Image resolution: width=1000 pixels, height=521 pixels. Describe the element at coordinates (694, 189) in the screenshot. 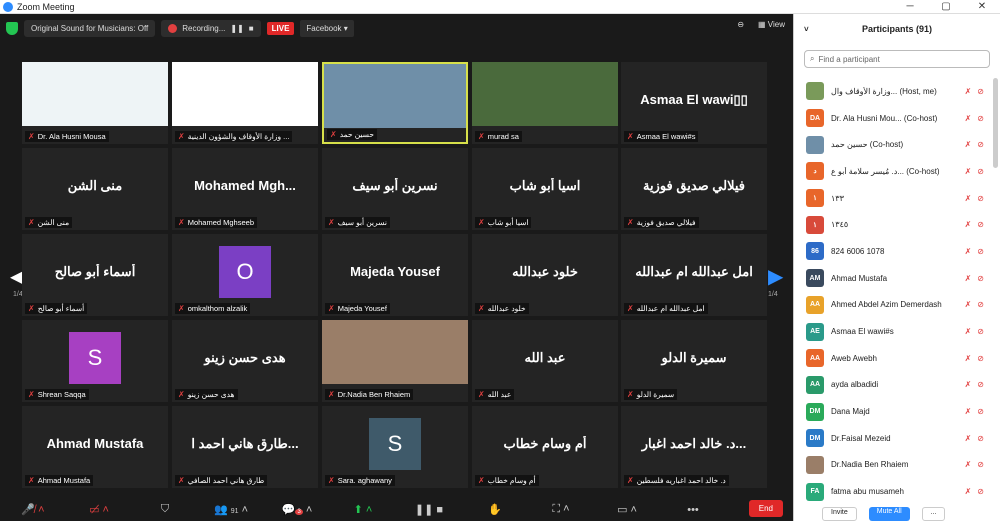

I see `participant-video-tile: فيلالي صديق فوزية ✗ فيلالي صديق فوزية` at that location.